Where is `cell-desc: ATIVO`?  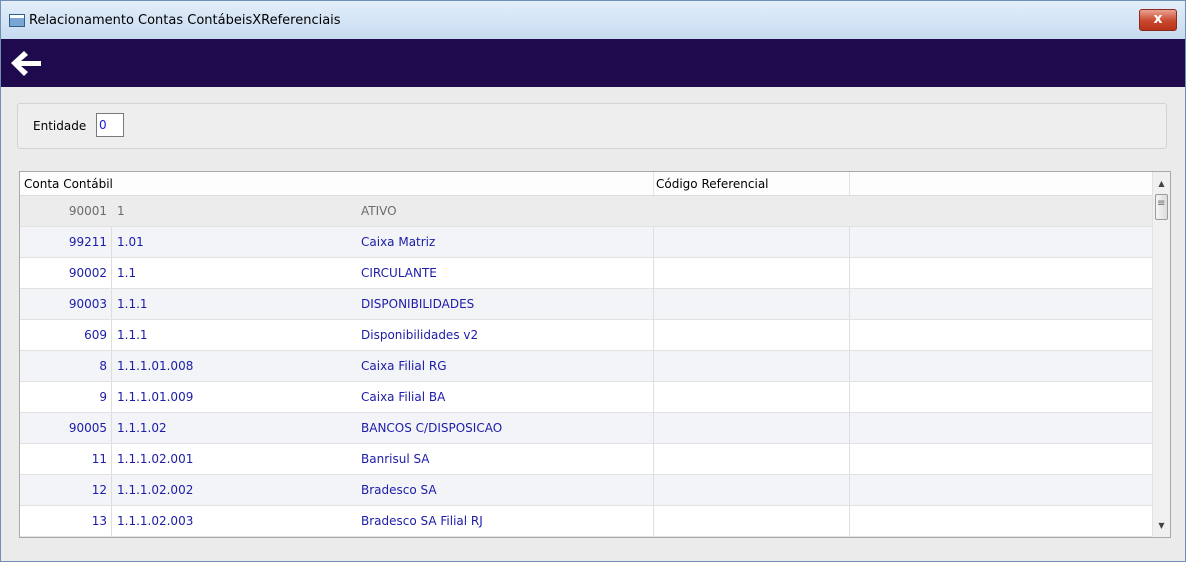
cell-desc: ATIVO is located at coordinates (379, 211).